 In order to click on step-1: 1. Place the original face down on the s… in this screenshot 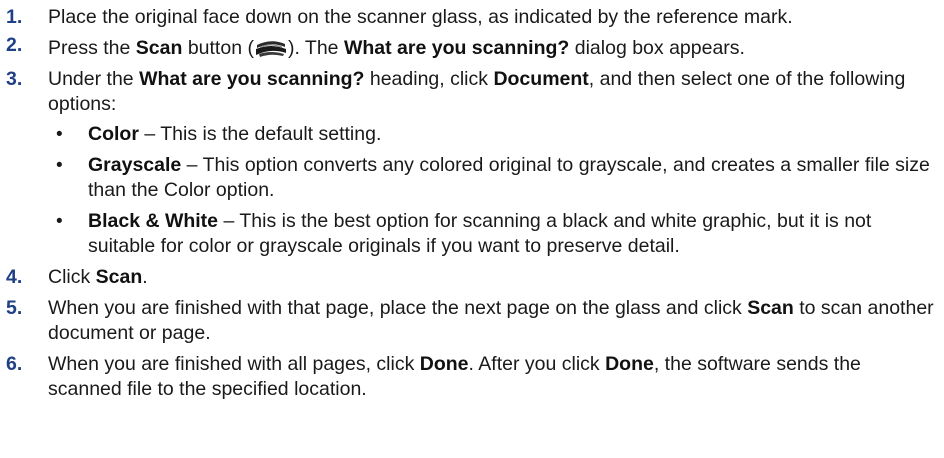, I will do `click(472, 17)`.